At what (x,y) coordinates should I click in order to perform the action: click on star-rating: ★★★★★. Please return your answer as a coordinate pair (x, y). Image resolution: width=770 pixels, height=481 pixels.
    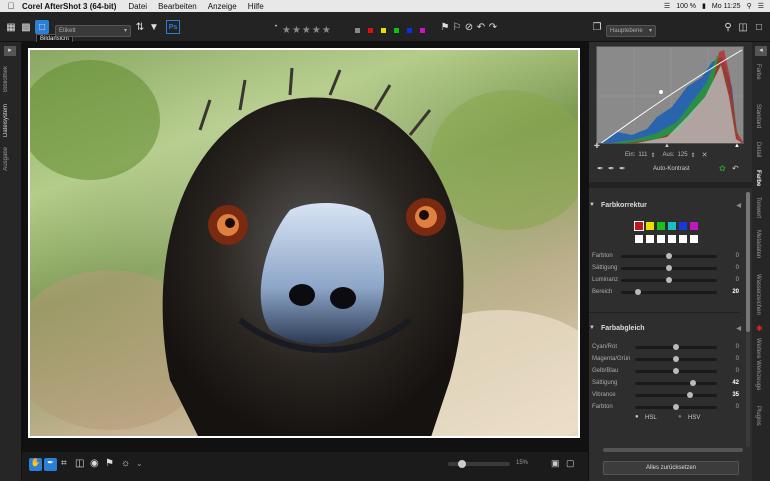
    Looking at the image, I should click on (307, 30).